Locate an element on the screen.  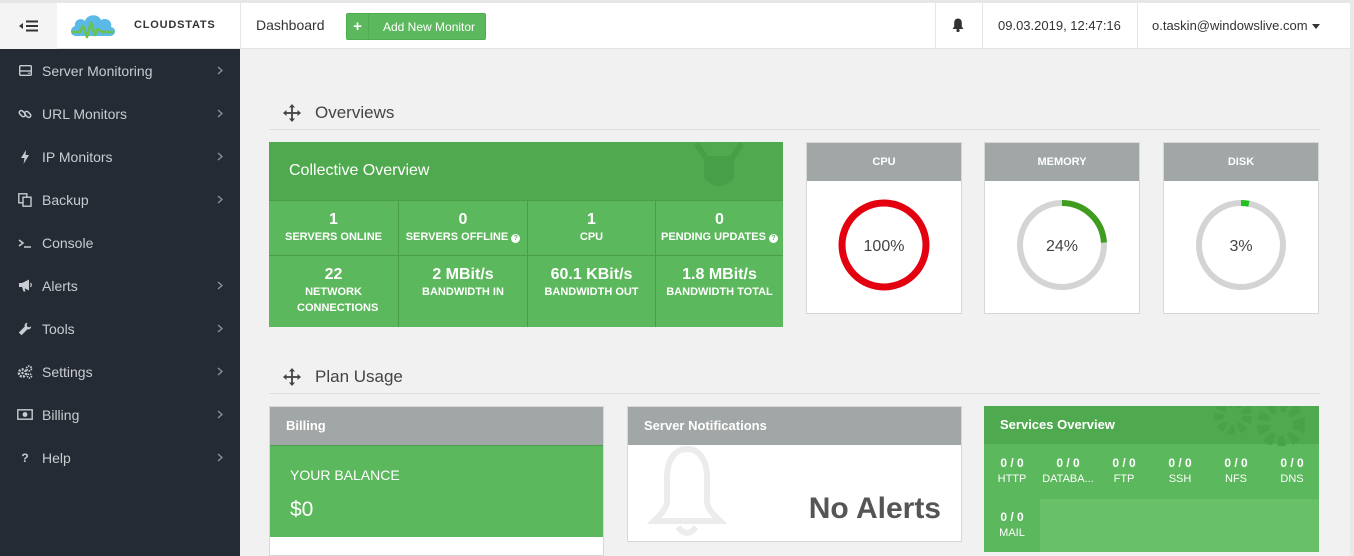
memory-gauge-widget: MEMORY 24% is located at coordinates (1062, 228).